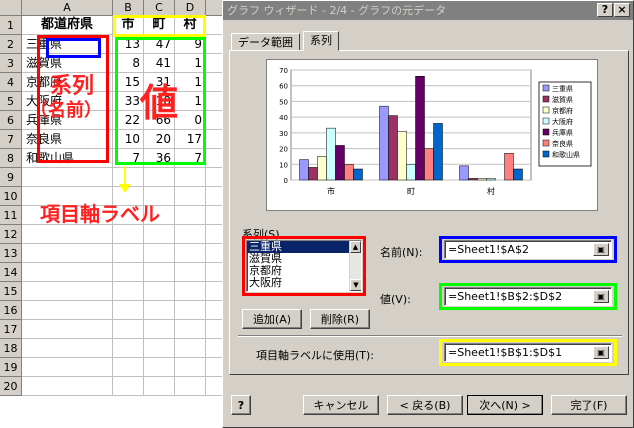  Describe the element at coordinates (159, 8) in the screenshot. I see `column-header: C` at that location.